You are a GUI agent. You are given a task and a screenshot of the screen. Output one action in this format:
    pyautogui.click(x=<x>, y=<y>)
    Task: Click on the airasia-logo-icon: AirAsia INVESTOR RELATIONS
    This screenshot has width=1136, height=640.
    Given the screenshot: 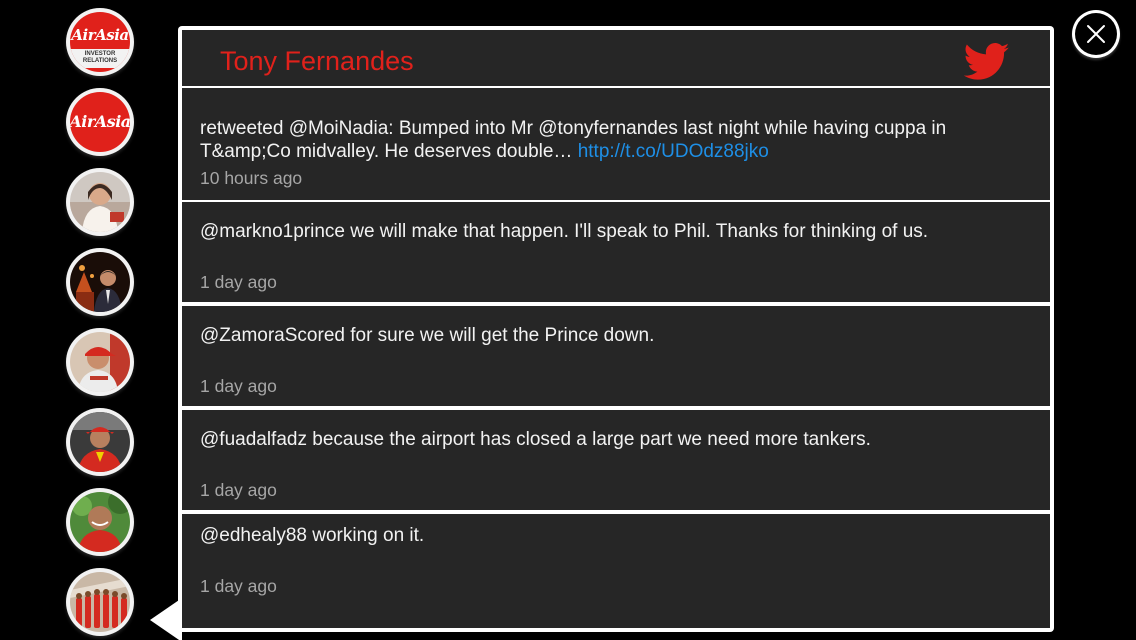 What is the action you would take?
    pyautogui.click(x=100, y=42)
    